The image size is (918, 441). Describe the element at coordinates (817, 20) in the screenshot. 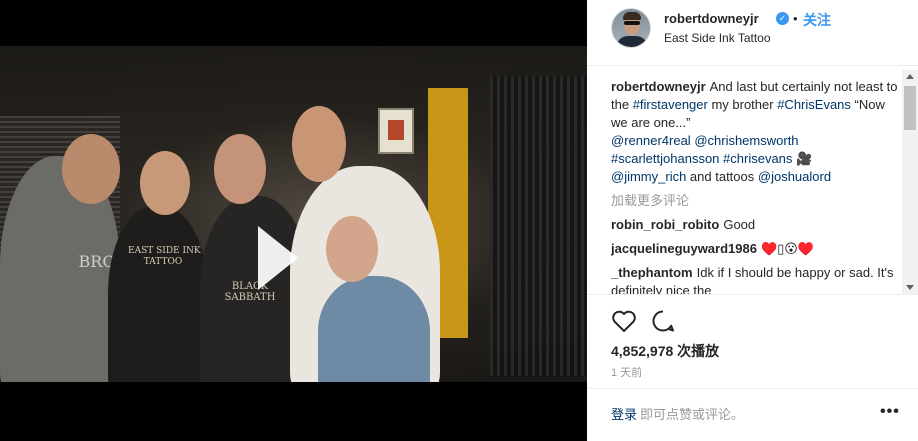

I see `follow-button: 关注` at that location.